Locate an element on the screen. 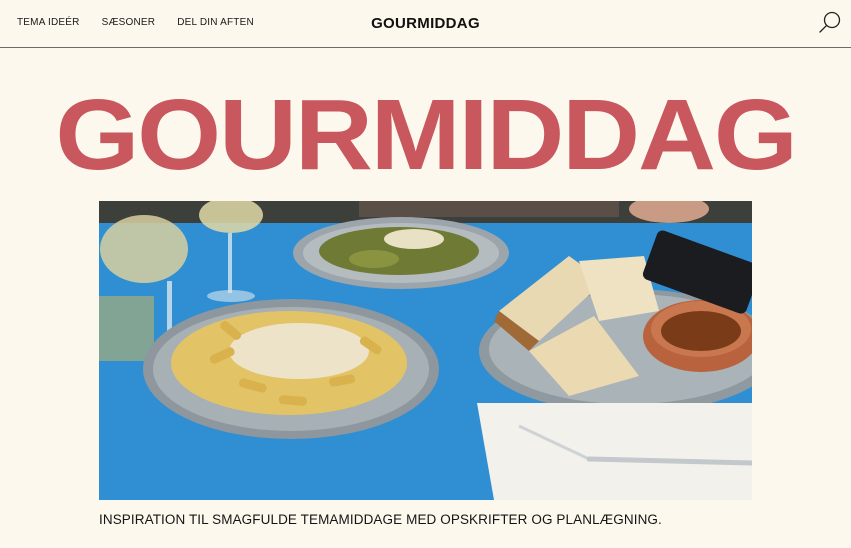 The height and width of the screenshot is (548, 851). nav-item-tema-ideer: TEMA IDEÉR is located at coordinates (48, 22).